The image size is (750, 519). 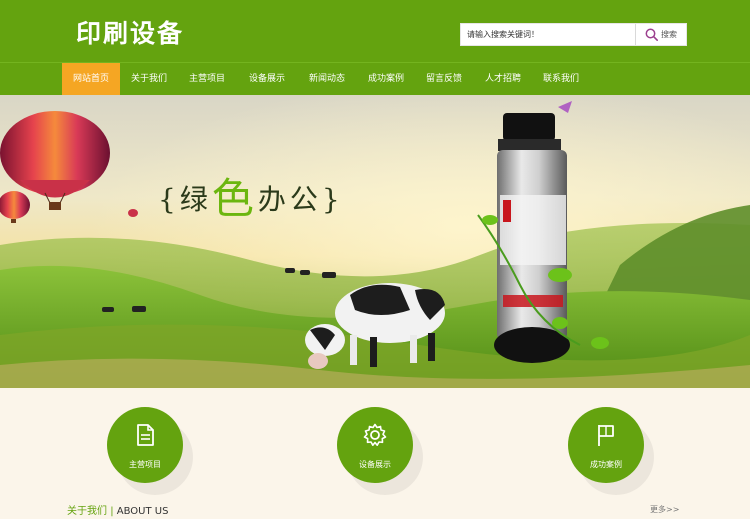 I want to click on search-button-label: 搜索, so click(x=669, y=34).